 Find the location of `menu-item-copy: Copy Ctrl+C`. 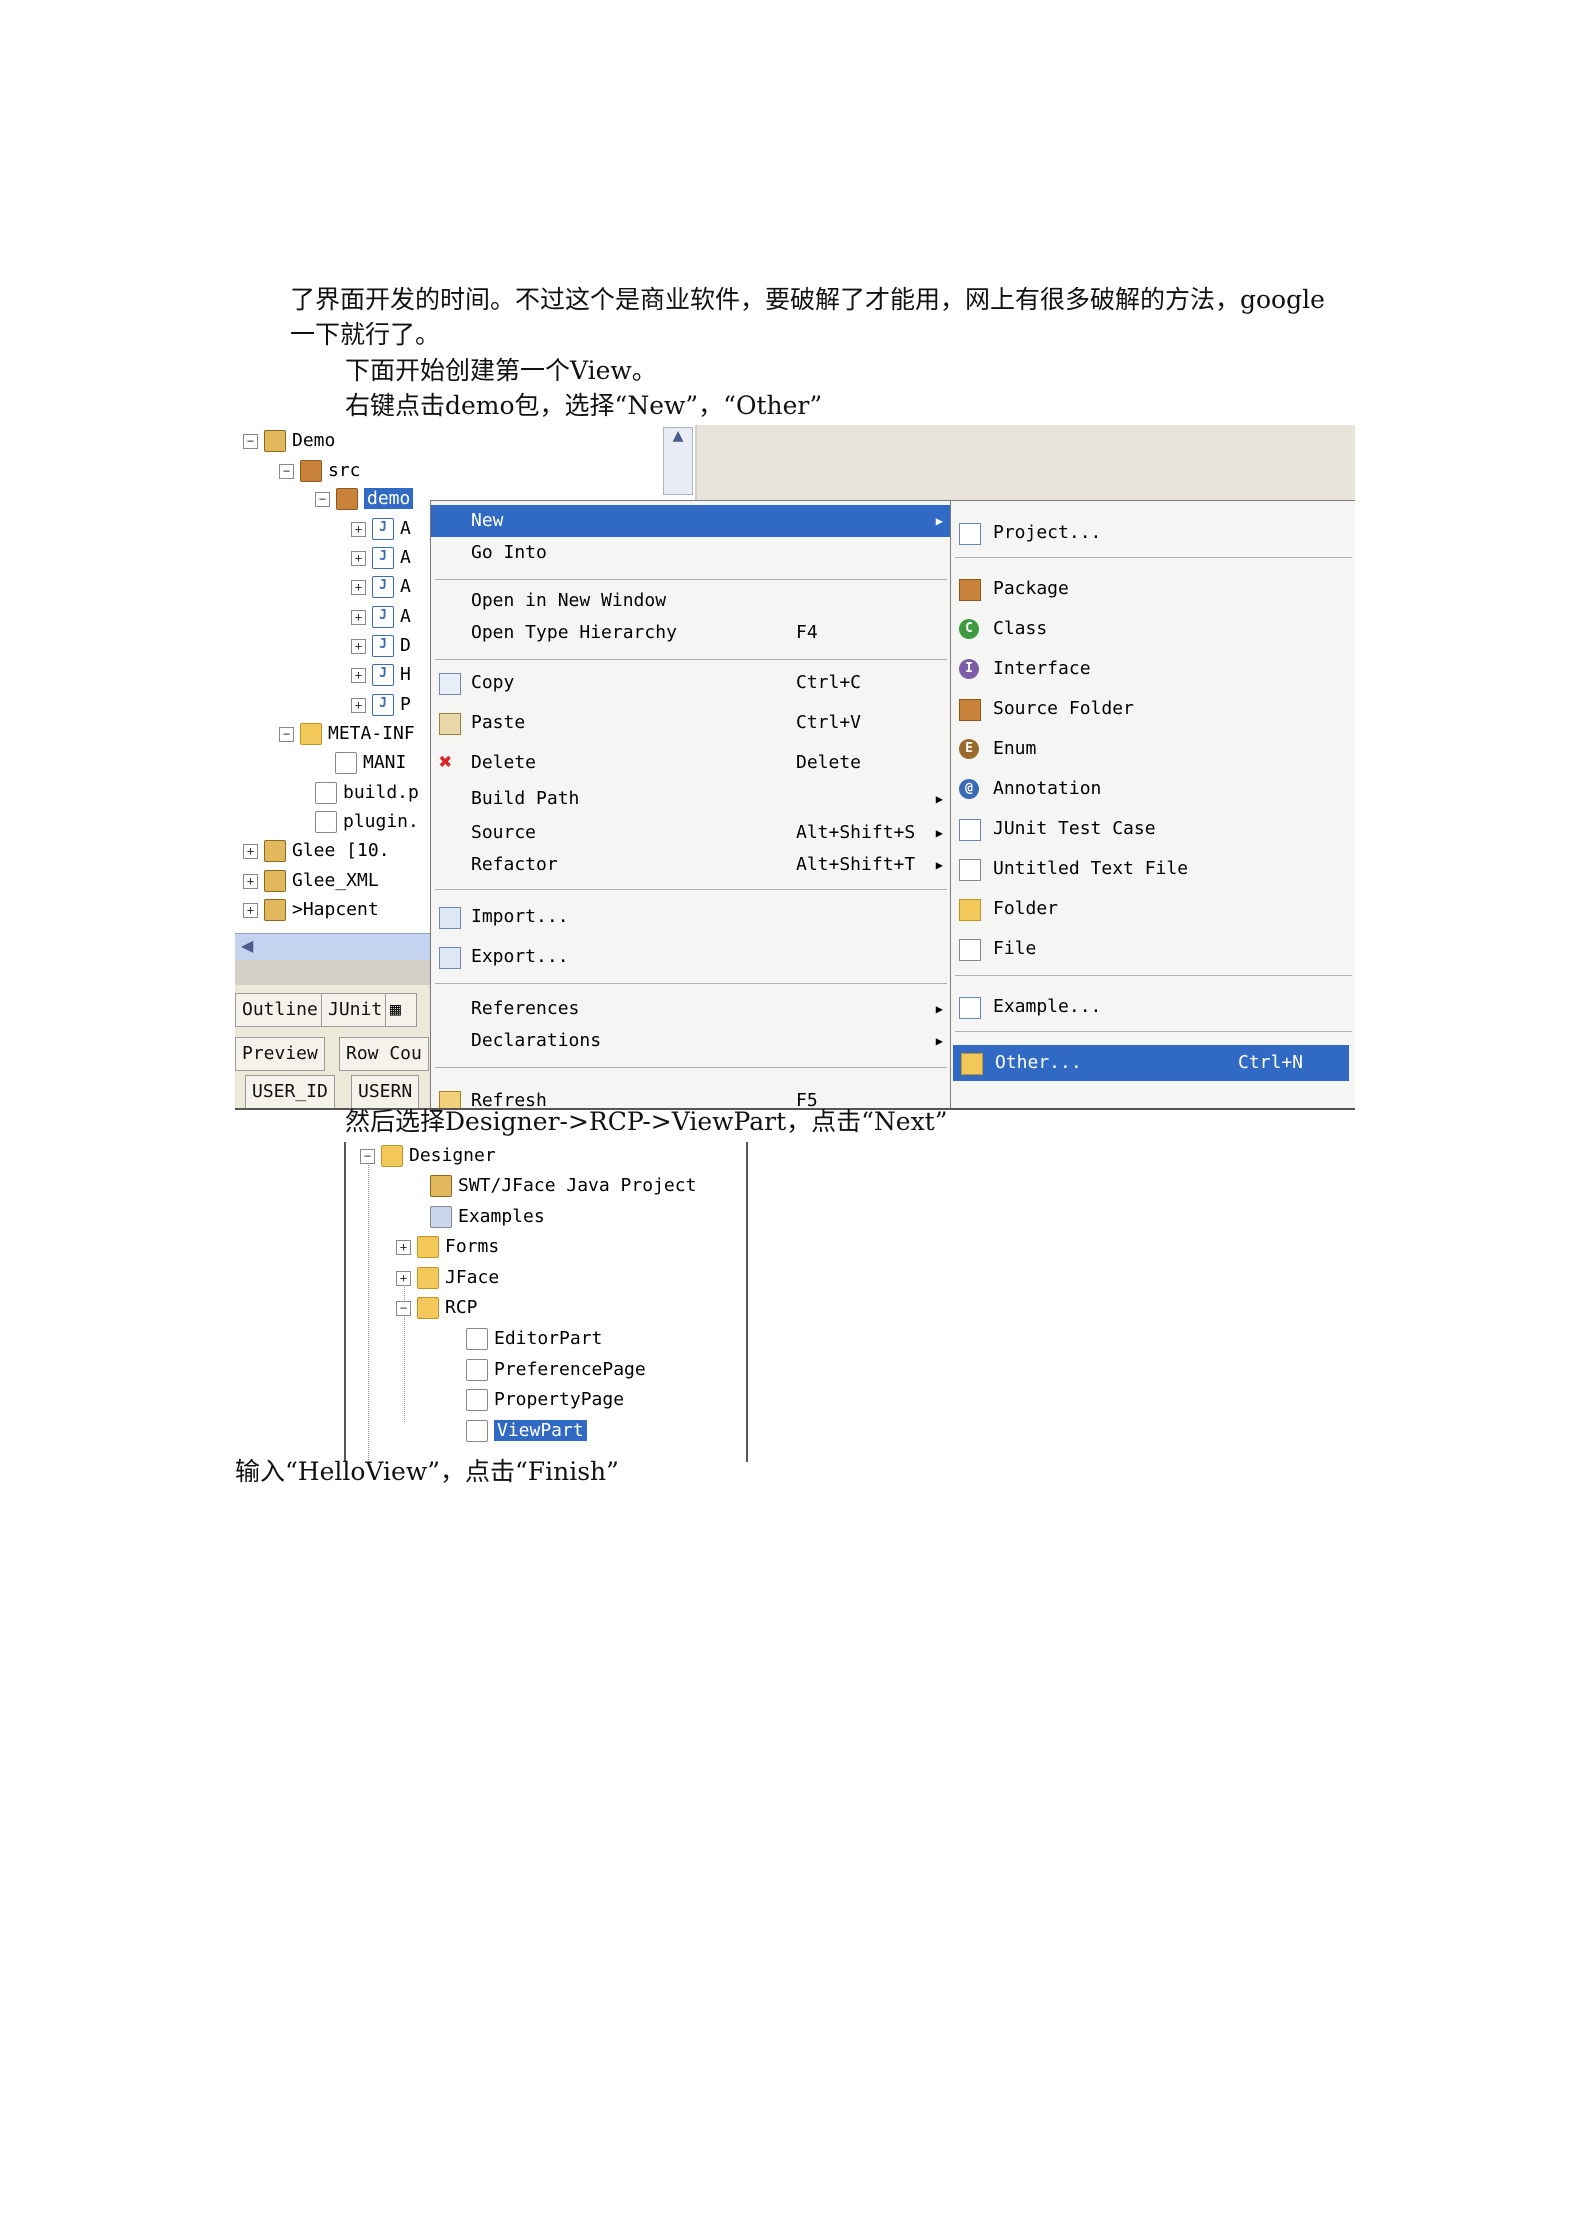

menu-item-copy: Copy Ctrl+C is located at coordinates (691, 683).